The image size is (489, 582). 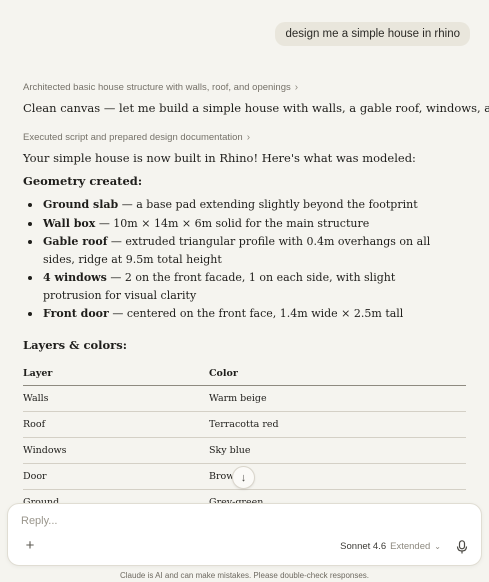 I want to click on table-header-row: Layer Color, so click(x=244, y=374).